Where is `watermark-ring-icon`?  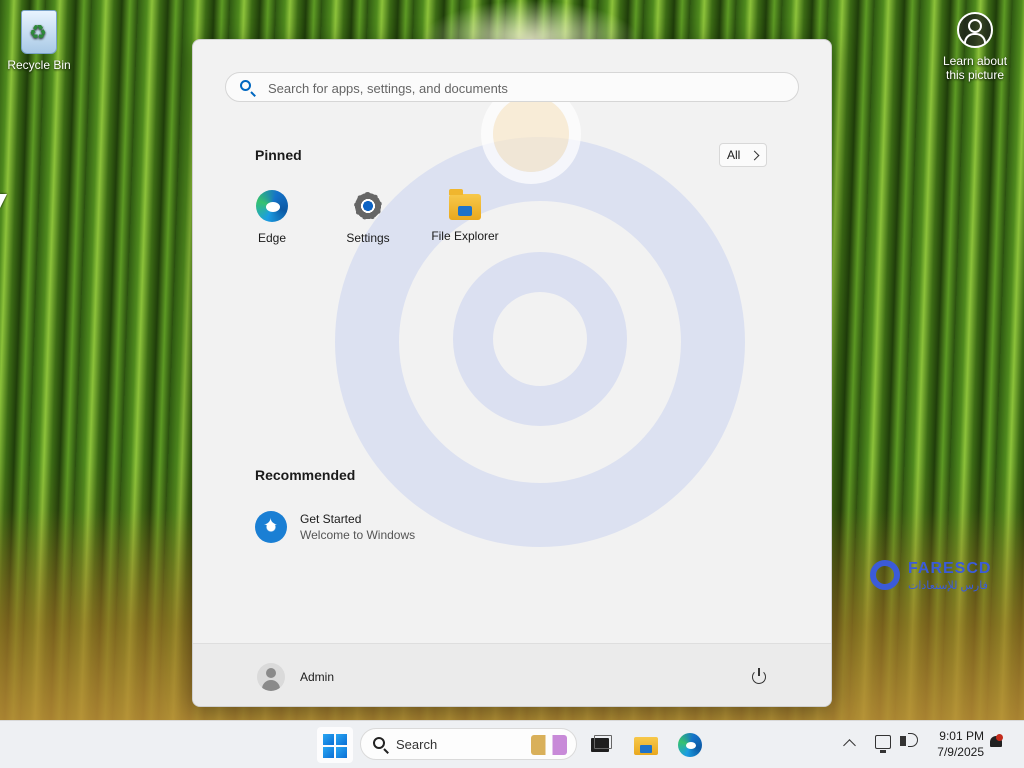
watermark-ring-icon is located at coordinates (885, 575).